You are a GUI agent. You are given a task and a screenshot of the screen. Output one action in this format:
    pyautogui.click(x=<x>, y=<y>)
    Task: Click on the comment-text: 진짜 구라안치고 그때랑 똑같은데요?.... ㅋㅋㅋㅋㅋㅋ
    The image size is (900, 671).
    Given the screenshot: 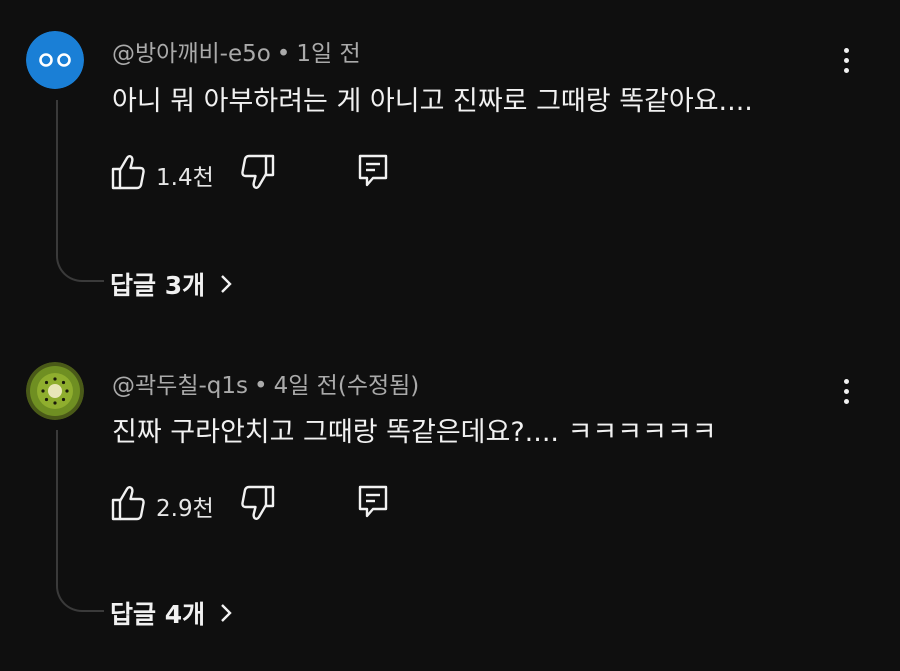 What is the action you would take?
    pyautogui.click(x=414, y=432)
    